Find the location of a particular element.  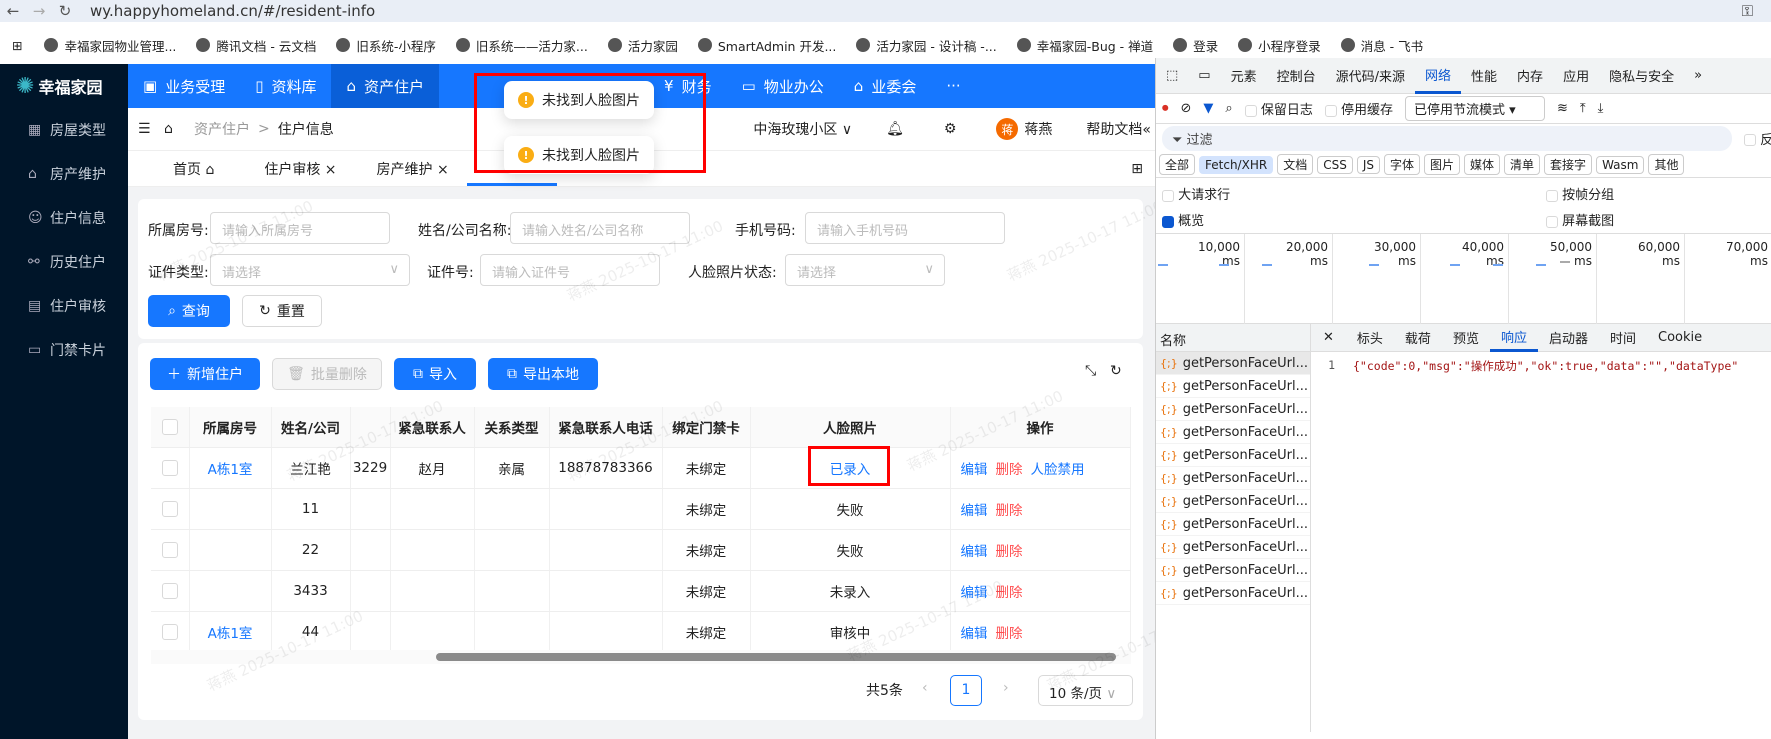

top-nav-item: ▣ 业务受理 is located at coordinates (184, 86).